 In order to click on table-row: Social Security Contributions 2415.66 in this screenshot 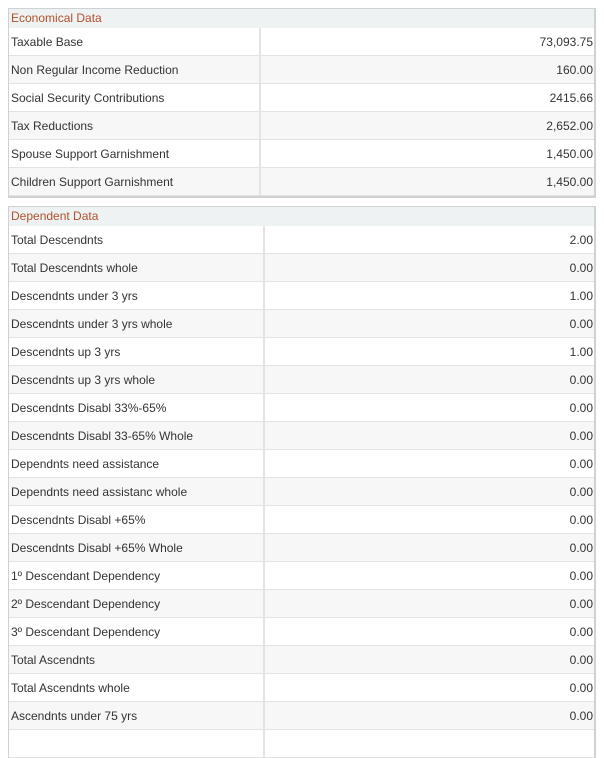, I will do `click(301, 97)`.